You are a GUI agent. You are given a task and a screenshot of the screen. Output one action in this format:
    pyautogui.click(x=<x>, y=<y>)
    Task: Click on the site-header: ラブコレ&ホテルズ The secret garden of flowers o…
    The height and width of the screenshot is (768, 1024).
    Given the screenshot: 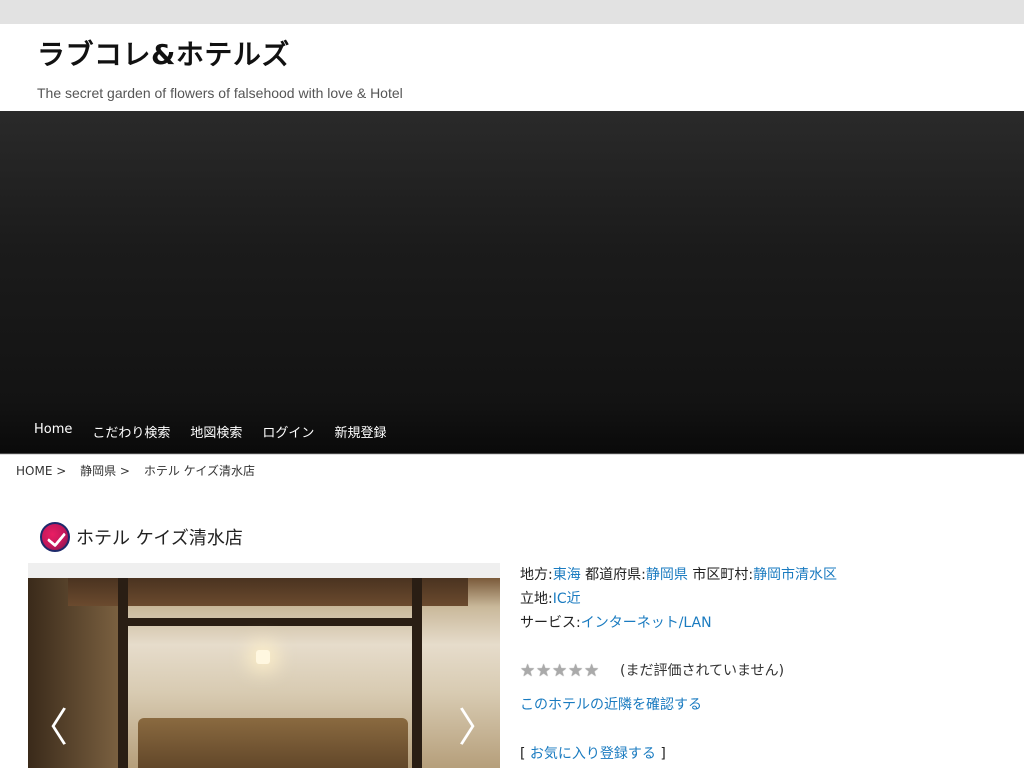 What is the action you would take?
    pyautogui.click(x=512, y=67)
    